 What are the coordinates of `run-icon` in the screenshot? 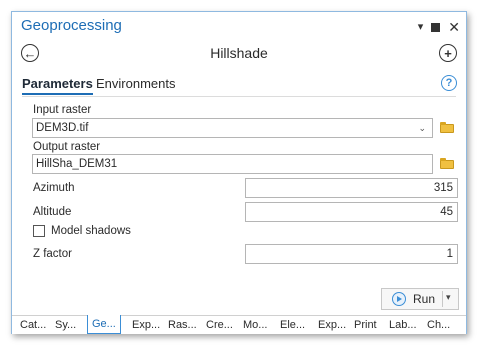 It's located at (399, 299).